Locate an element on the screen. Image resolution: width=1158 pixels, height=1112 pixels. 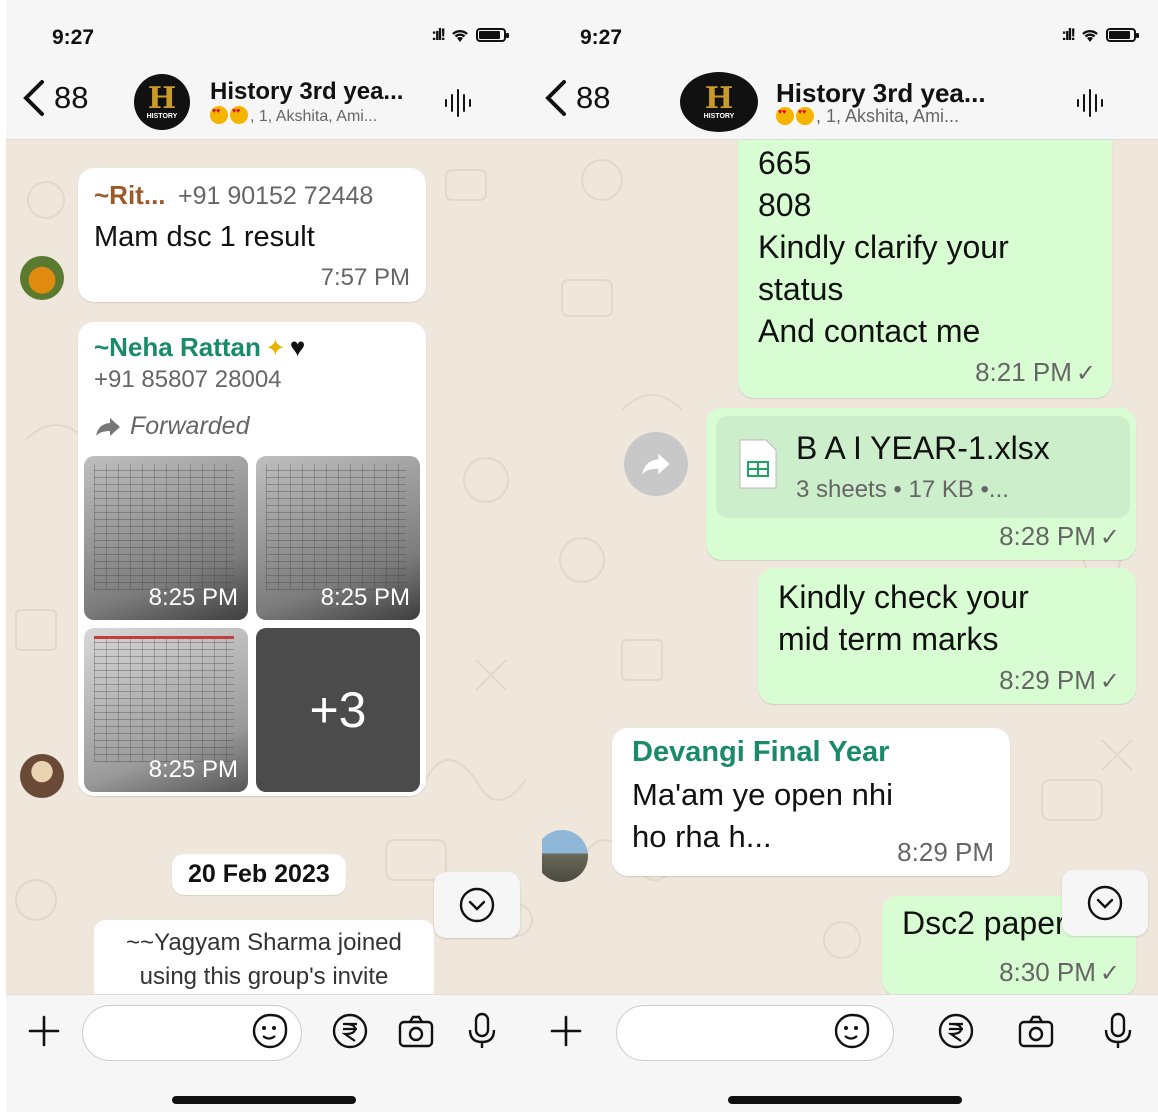
sender-line: ~Rit... +91 90152 72448 is located at coordinates (233, 195).